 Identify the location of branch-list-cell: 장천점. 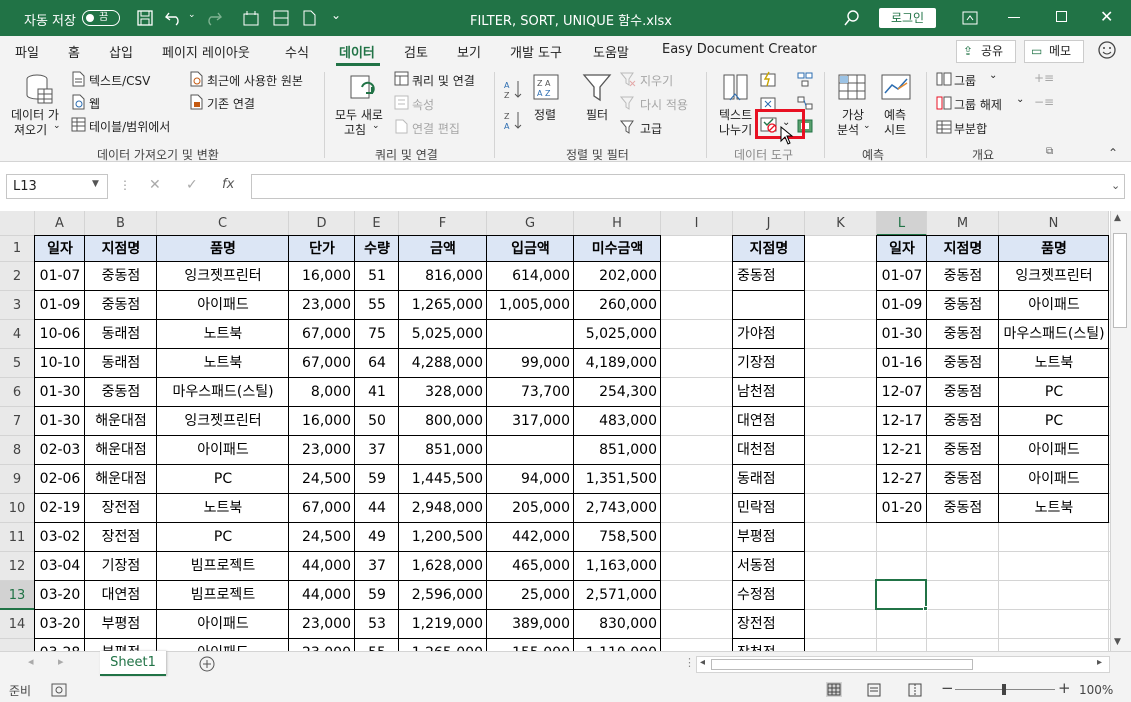
(769, 645).